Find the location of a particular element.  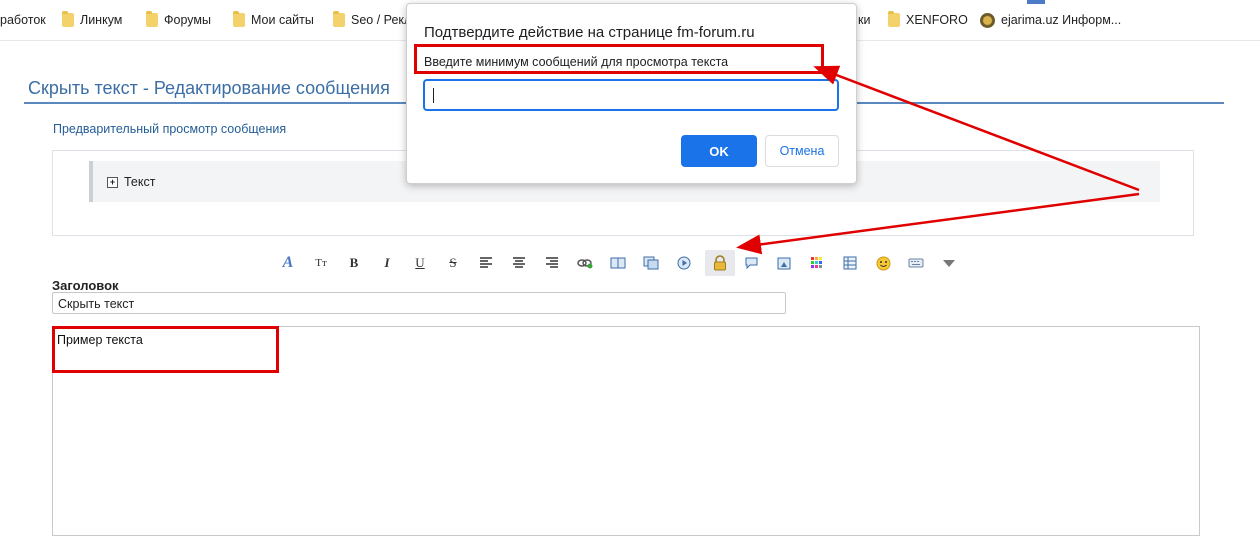

image-icon is located at coordinates (784, 263).